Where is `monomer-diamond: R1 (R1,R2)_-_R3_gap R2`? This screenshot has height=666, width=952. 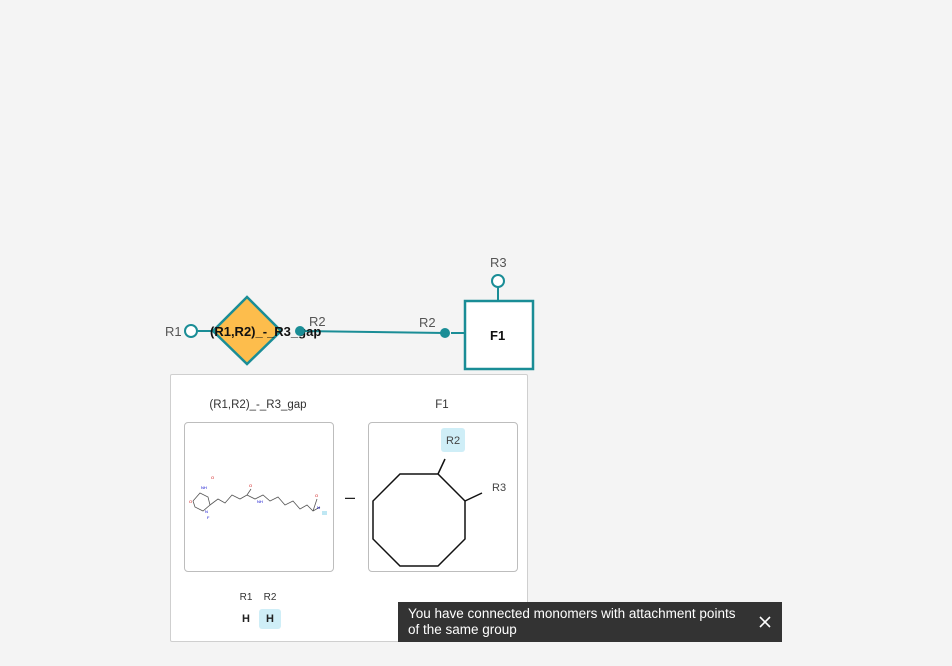
monomer-diamond: R1 (R1,R2)_-_R3_gap R2 is located at coordinates (245, 330).